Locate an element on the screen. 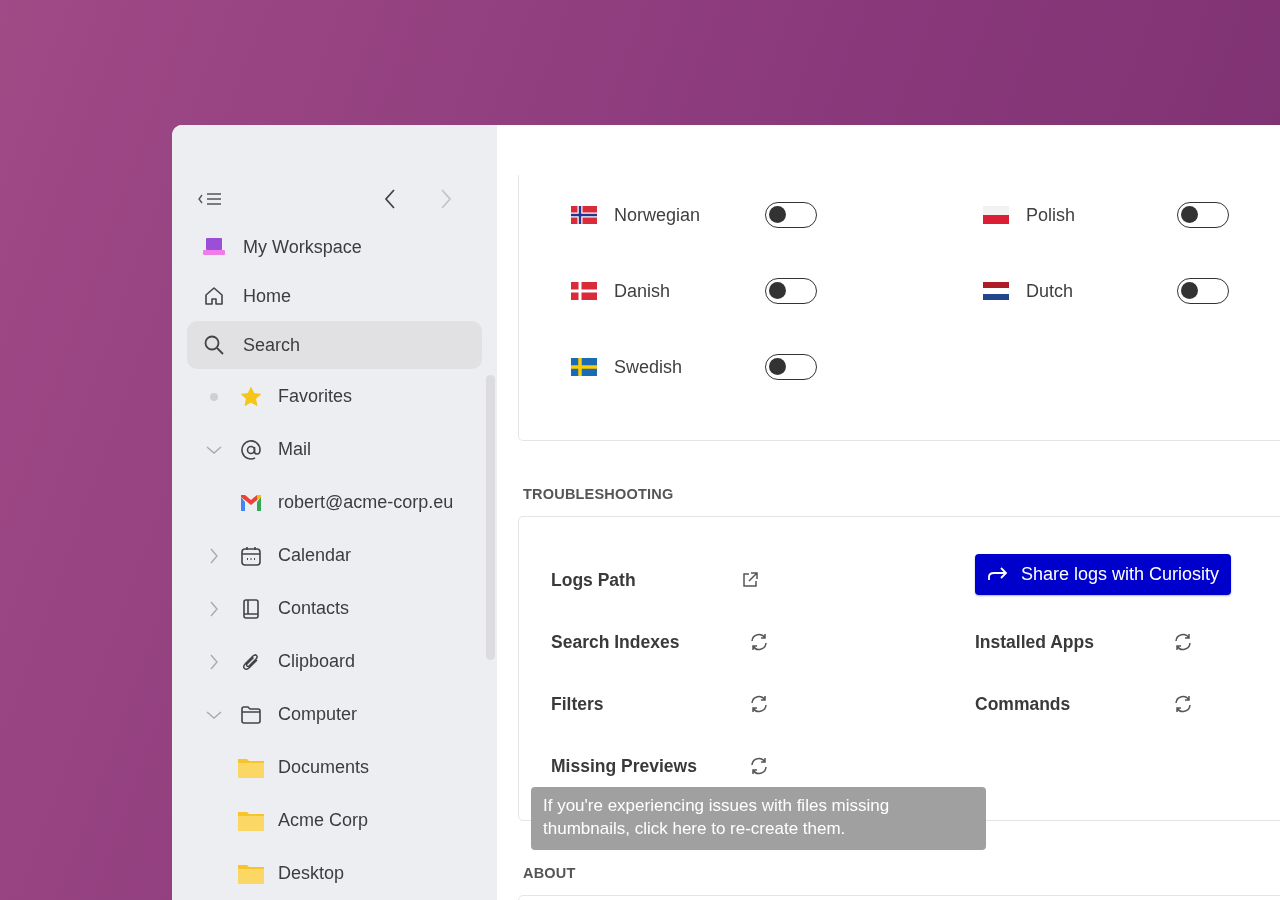 The height and width of the screenshot is (900, 1280). setting-label: Commands is located at coordinates (1023, 704).